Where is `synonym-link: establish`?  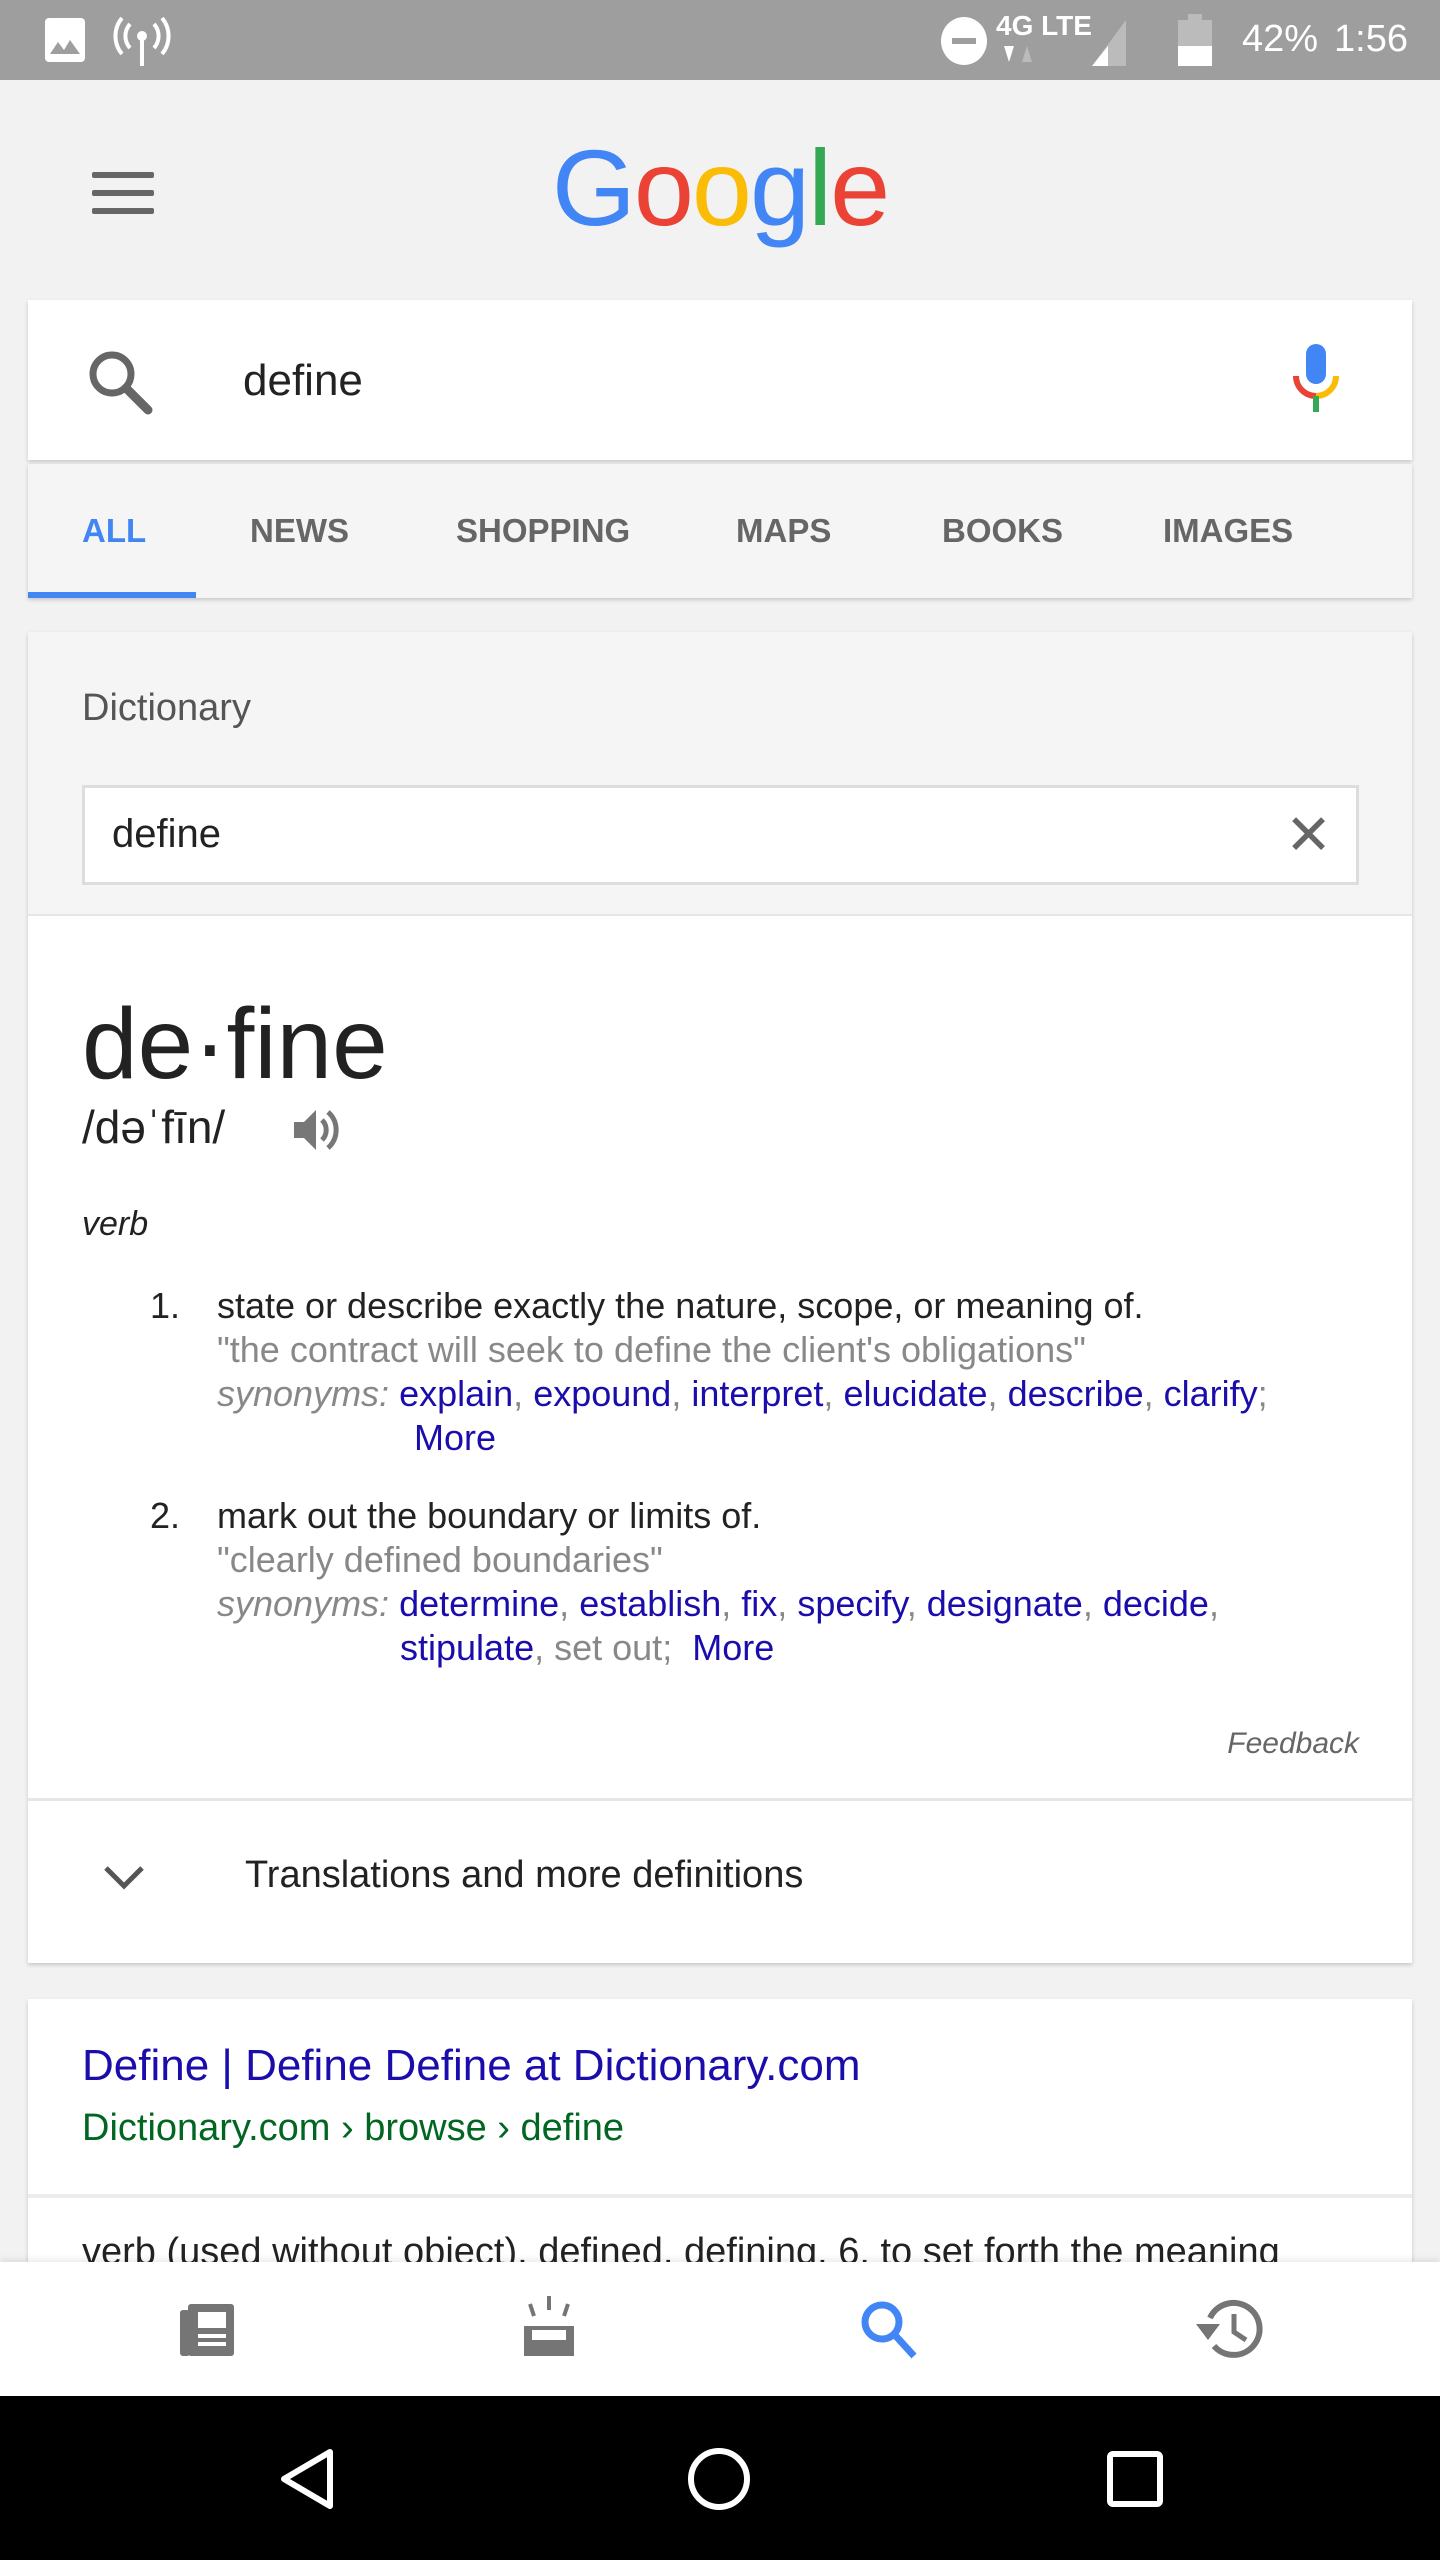
synonym-link: establish is located at coordinates (650, 1603).